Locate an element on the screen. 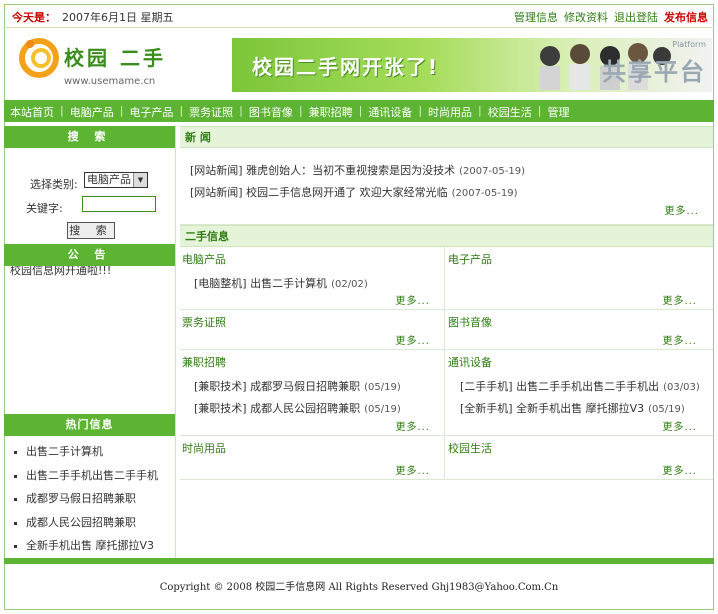  nav-item: 校园生活 is located at coordinates (510, 112).